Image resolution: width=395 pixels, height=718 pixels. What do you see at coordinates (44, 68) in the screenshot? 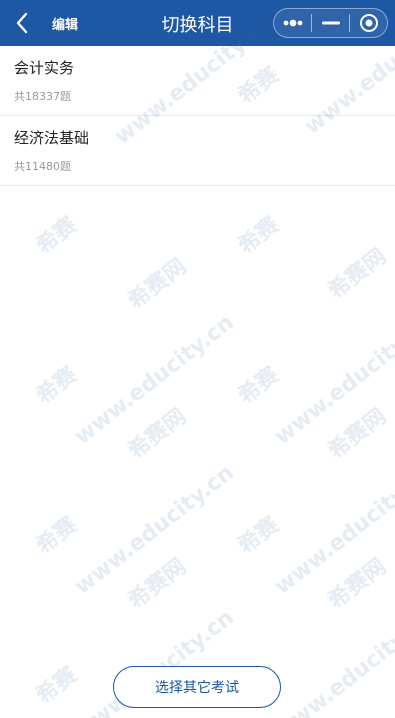
I see `subject-name: 会计实务` at bounding box center [44, 68].